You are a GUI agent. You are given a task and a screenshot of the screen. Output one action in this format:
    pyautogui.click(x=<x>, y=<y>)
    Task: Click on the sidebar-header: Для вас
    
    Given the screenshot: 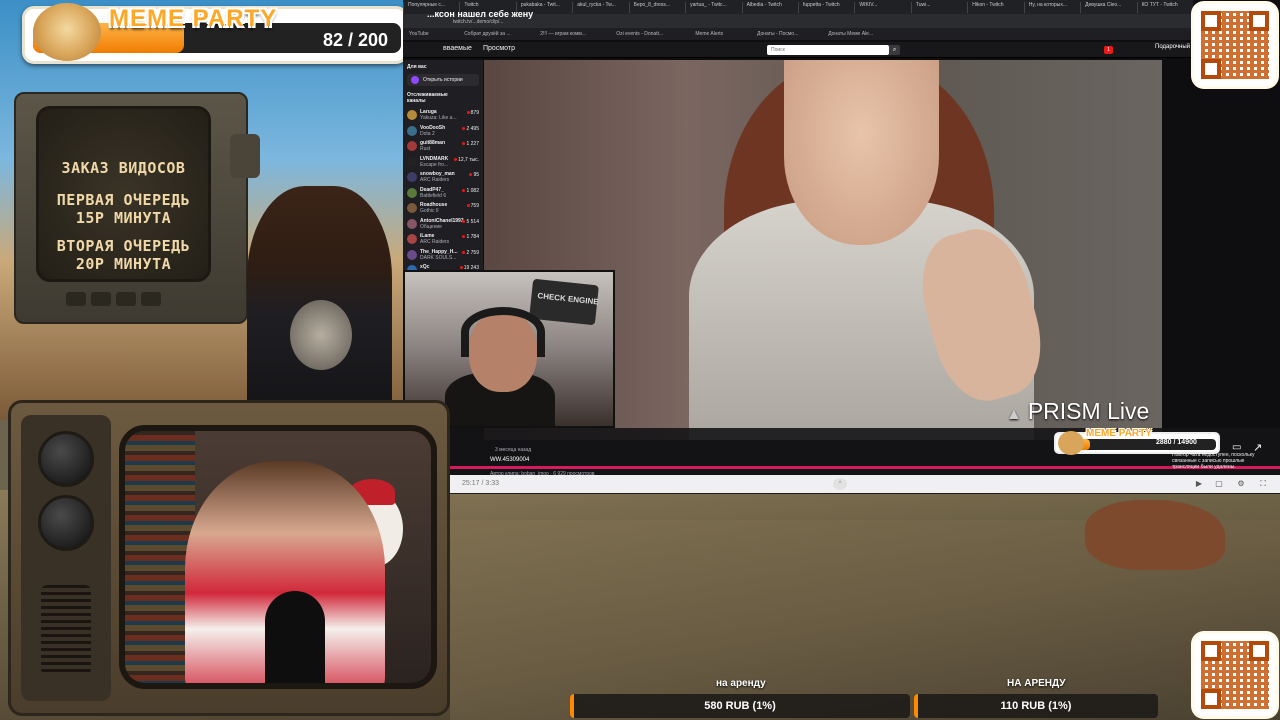 What is the action you would take?
    pyautogui.click(x=417, y=67)
    